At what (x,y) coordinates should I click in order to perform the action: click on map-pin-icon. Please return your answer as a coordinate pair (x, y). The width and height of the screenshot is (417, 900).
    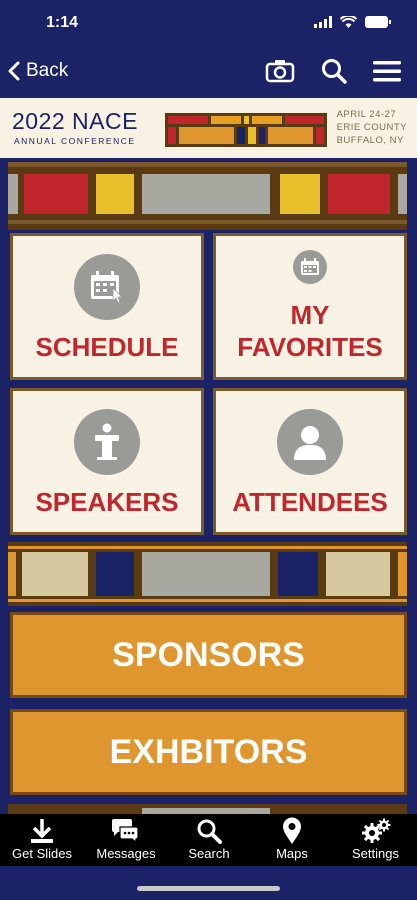
    Looking at the image, I should click on (292, 830).